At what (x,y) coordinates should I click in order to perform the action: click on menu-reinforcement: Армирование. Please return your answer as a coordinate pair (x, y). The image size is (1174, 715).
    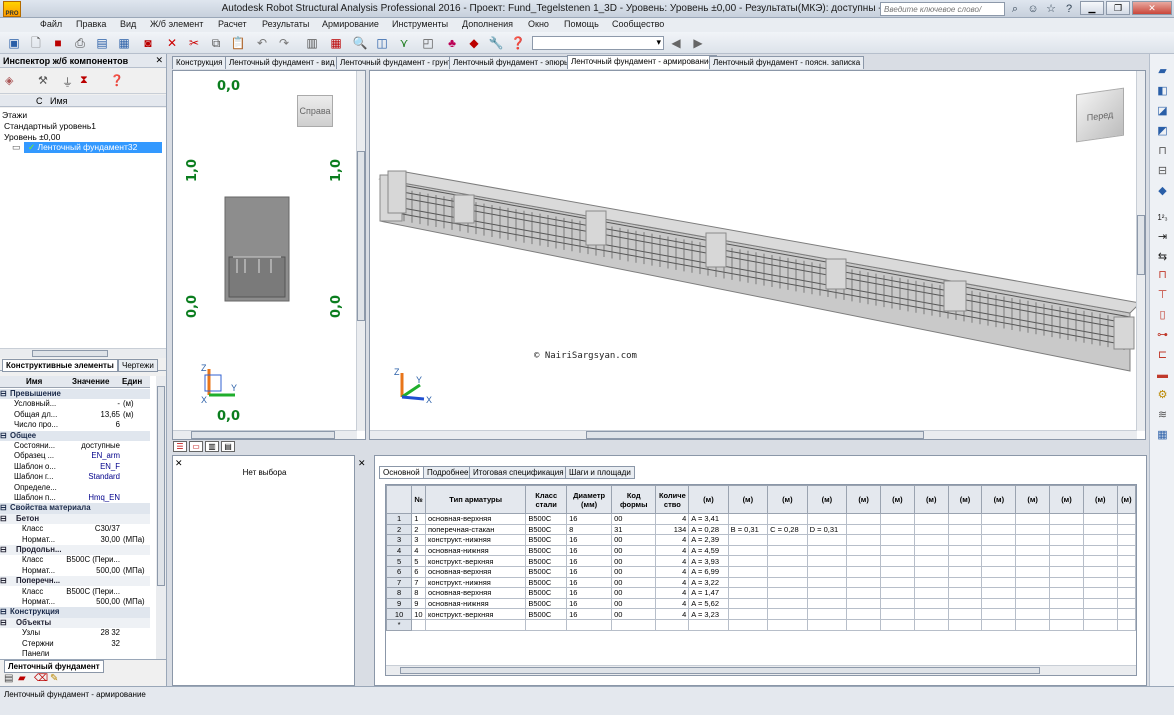
    Looking at the image, I should click on (350, 24).